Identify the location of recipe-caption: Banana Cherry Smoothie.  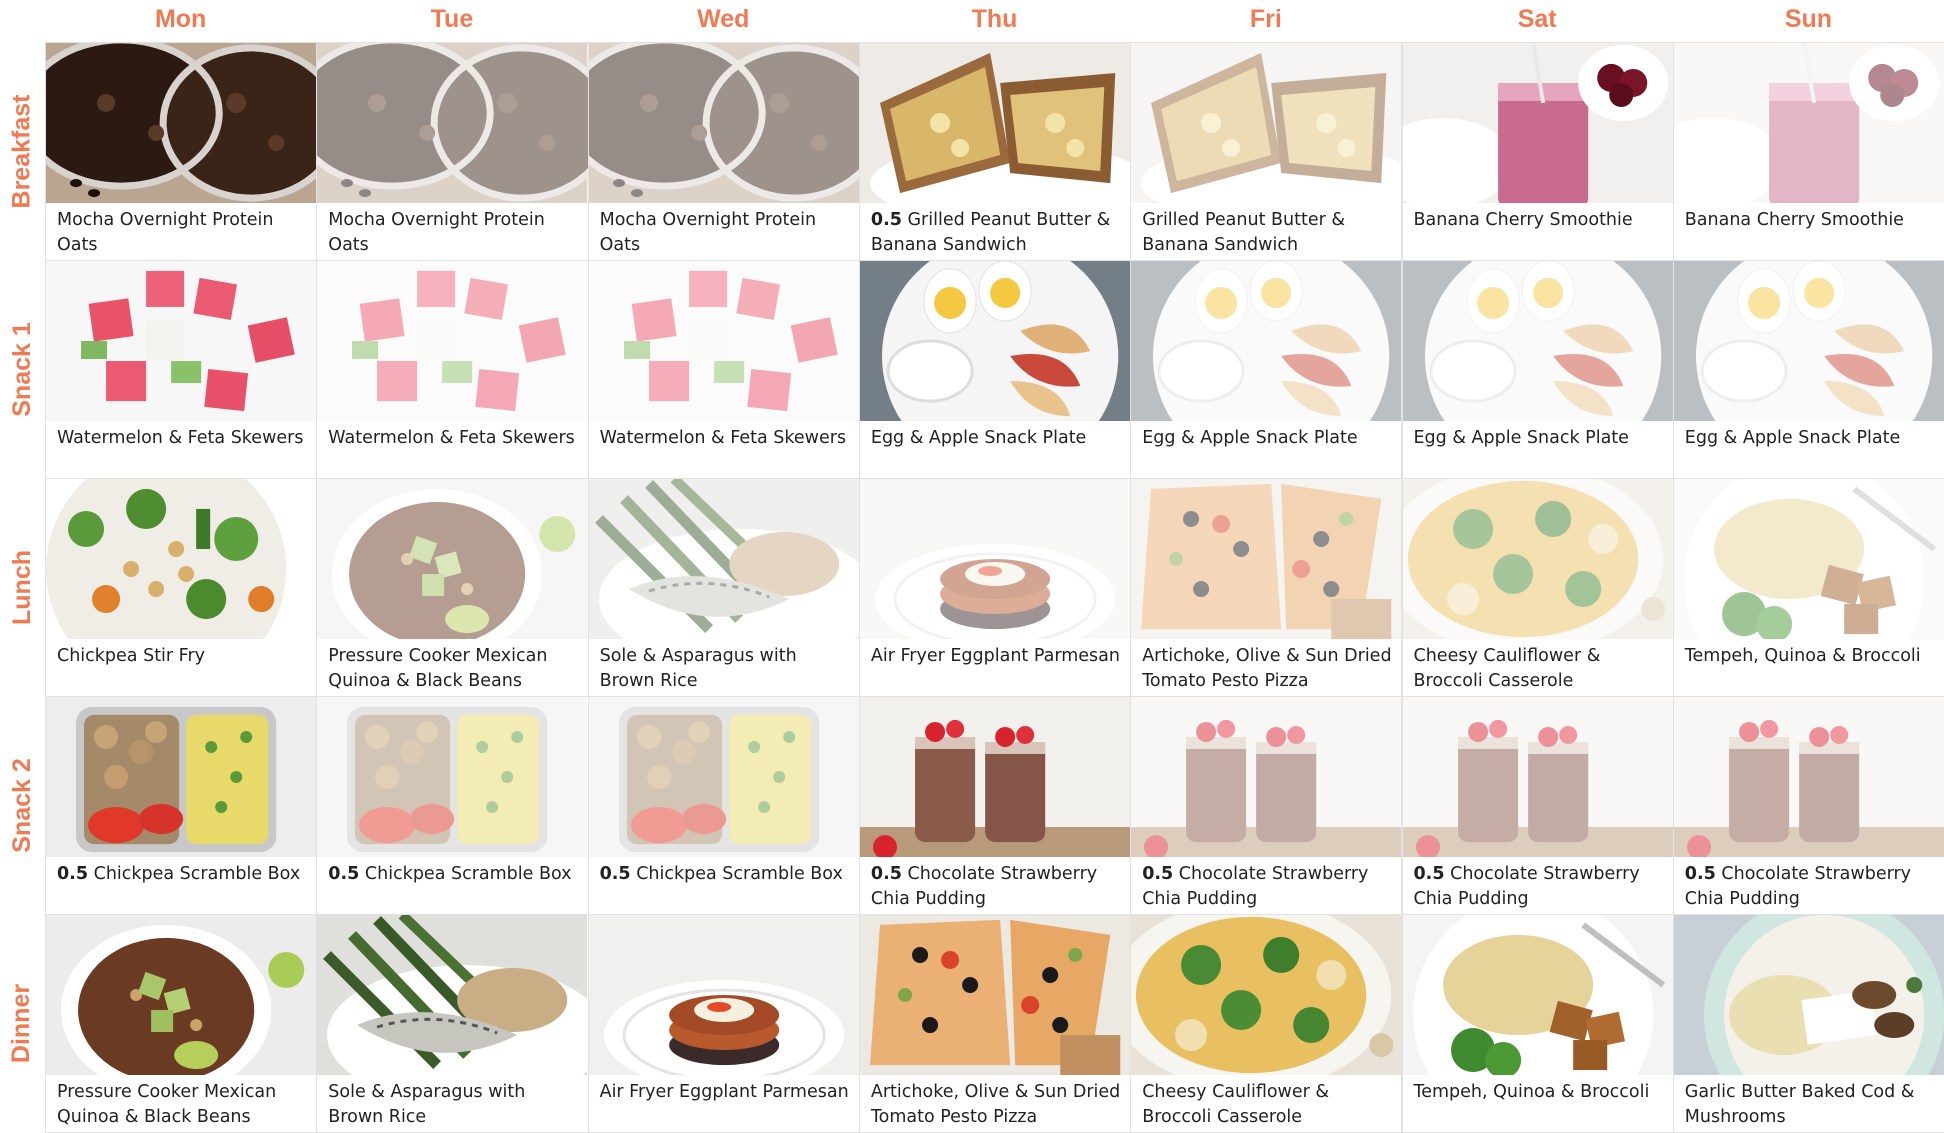
(1540, 220).